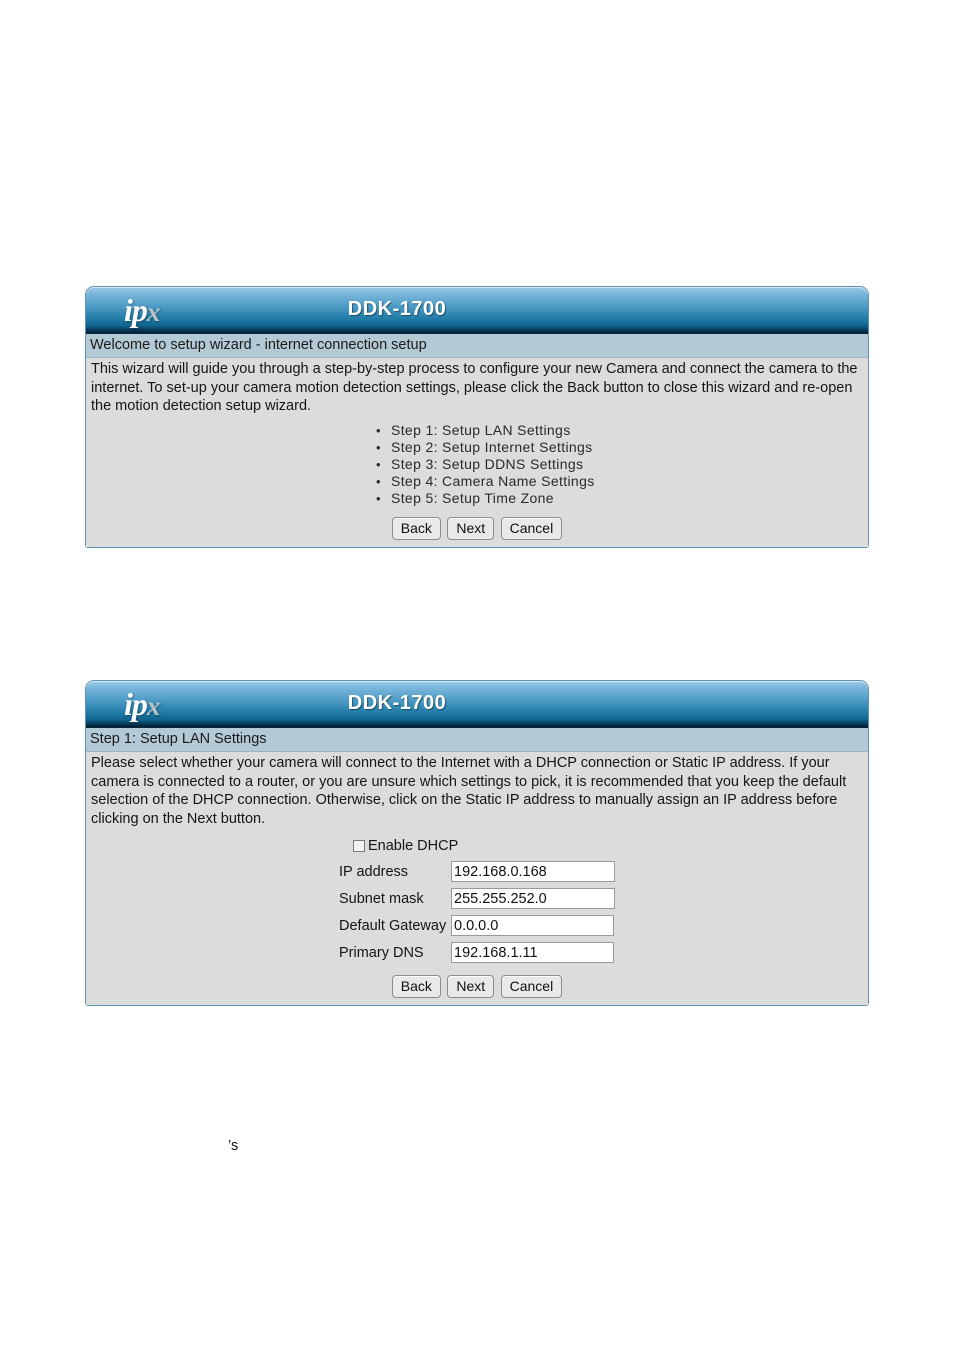  I want to click on subnet-mask-field, so click(533, 898).